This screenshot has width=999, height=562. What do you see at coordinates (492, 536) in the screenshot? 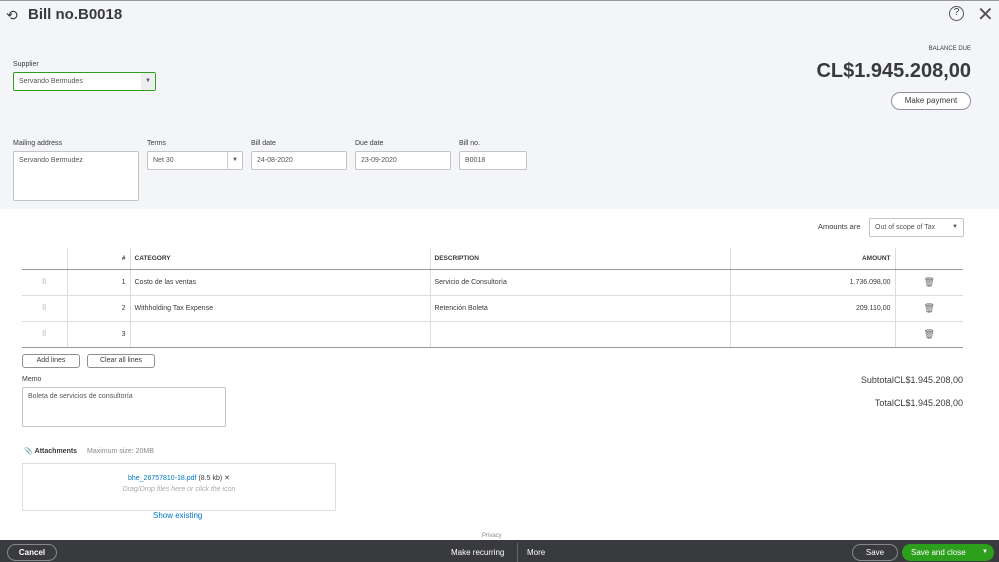
I see `privacy-link: Privacy` at bounding box center [492, 536].